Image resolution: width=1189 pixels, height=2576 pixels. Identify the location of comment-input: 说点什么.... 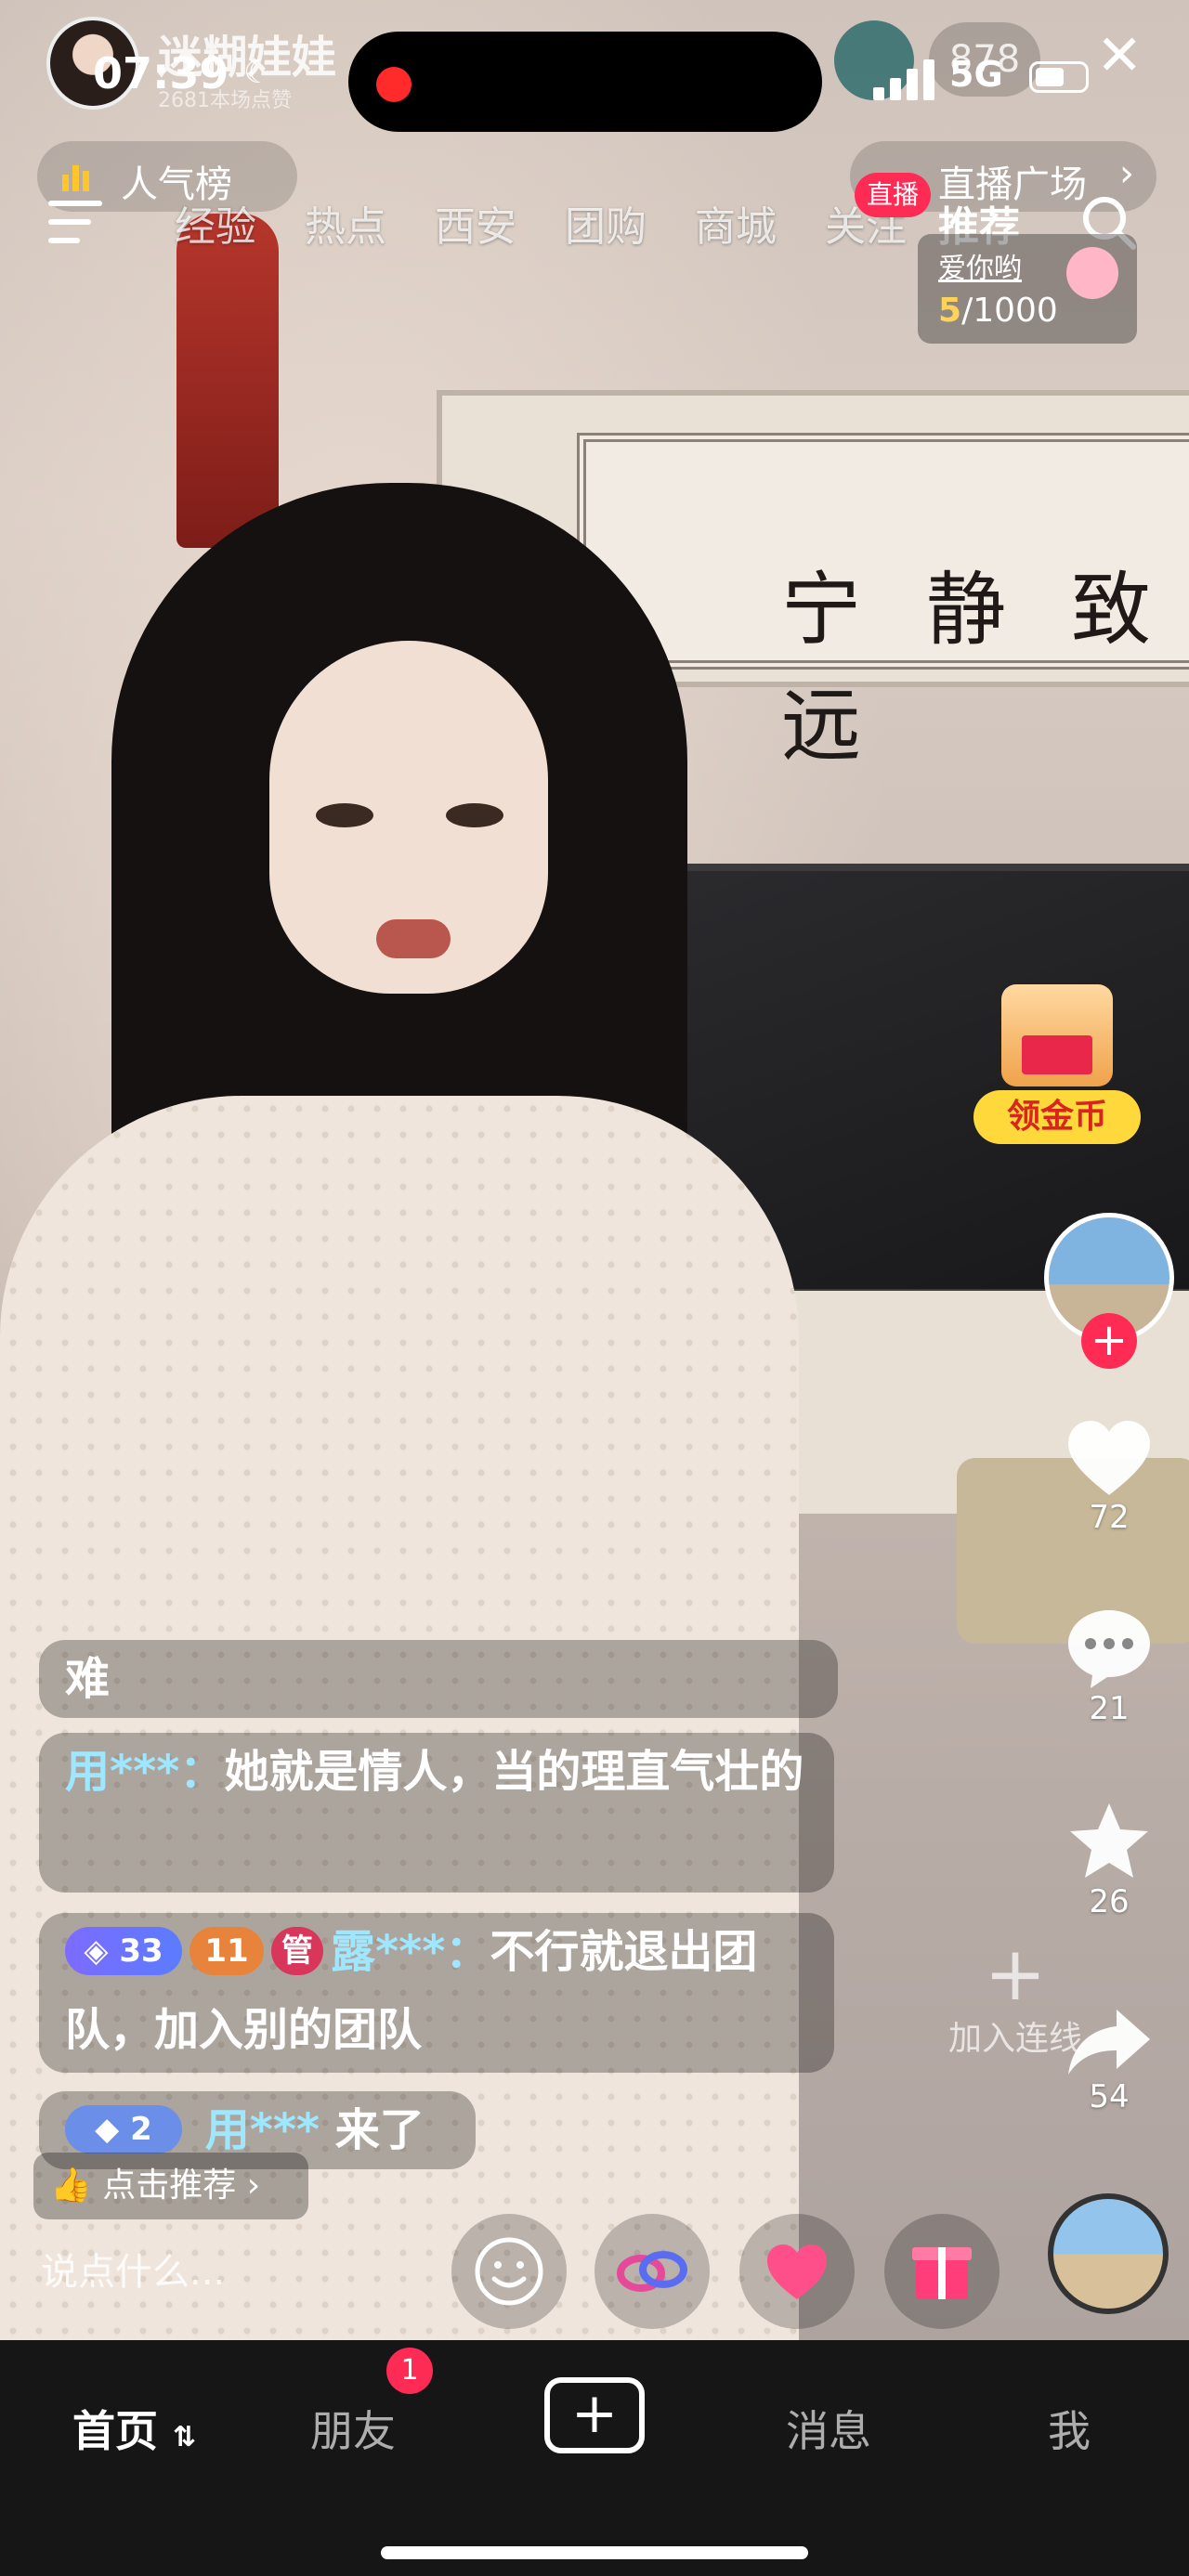
(250, 2273).